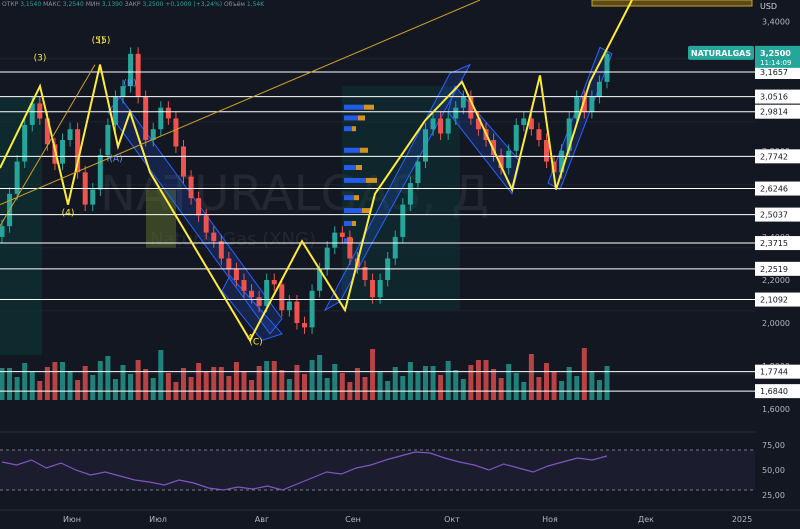 The height and width of the screenshot is (529, 800). What do you see at coordinates (774, 189) in the screenshot?
I see `level-label: 2,6246` at bounding box center [774, 189].